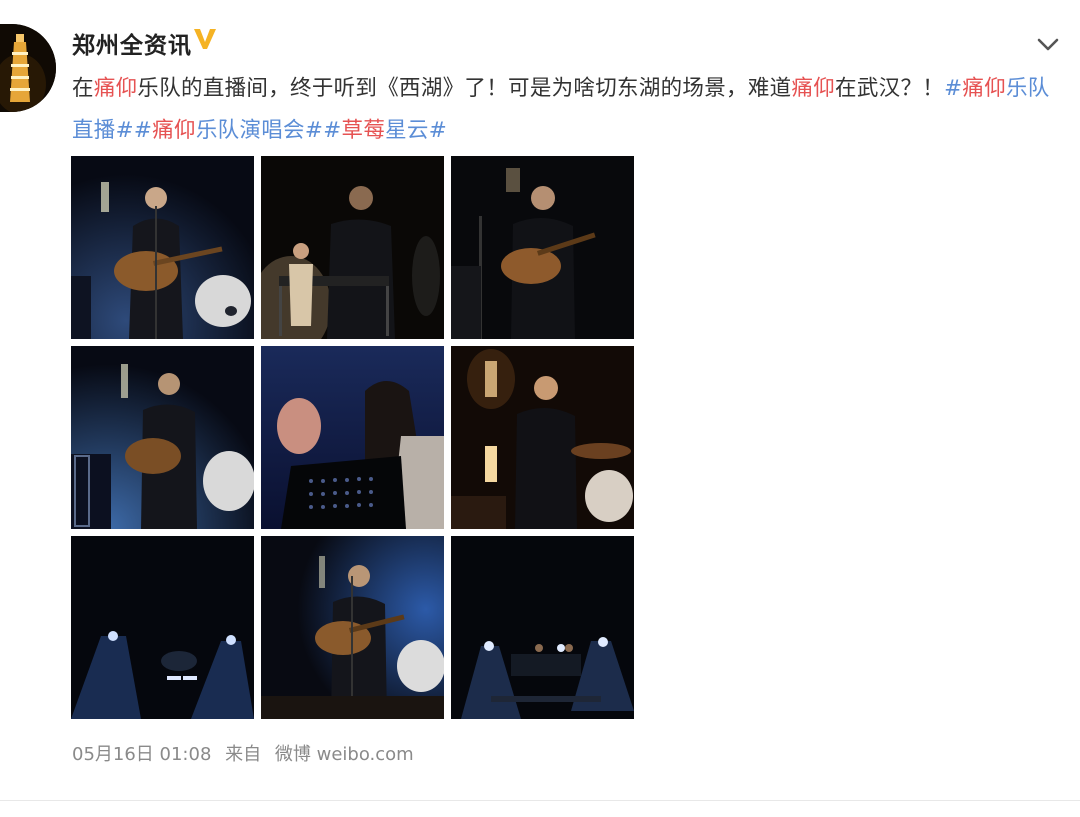 The image size is (1080, 817). Describe the element at coordinates (1048, 44) in the screenshot. I see `chevron-down-icon` at that location.